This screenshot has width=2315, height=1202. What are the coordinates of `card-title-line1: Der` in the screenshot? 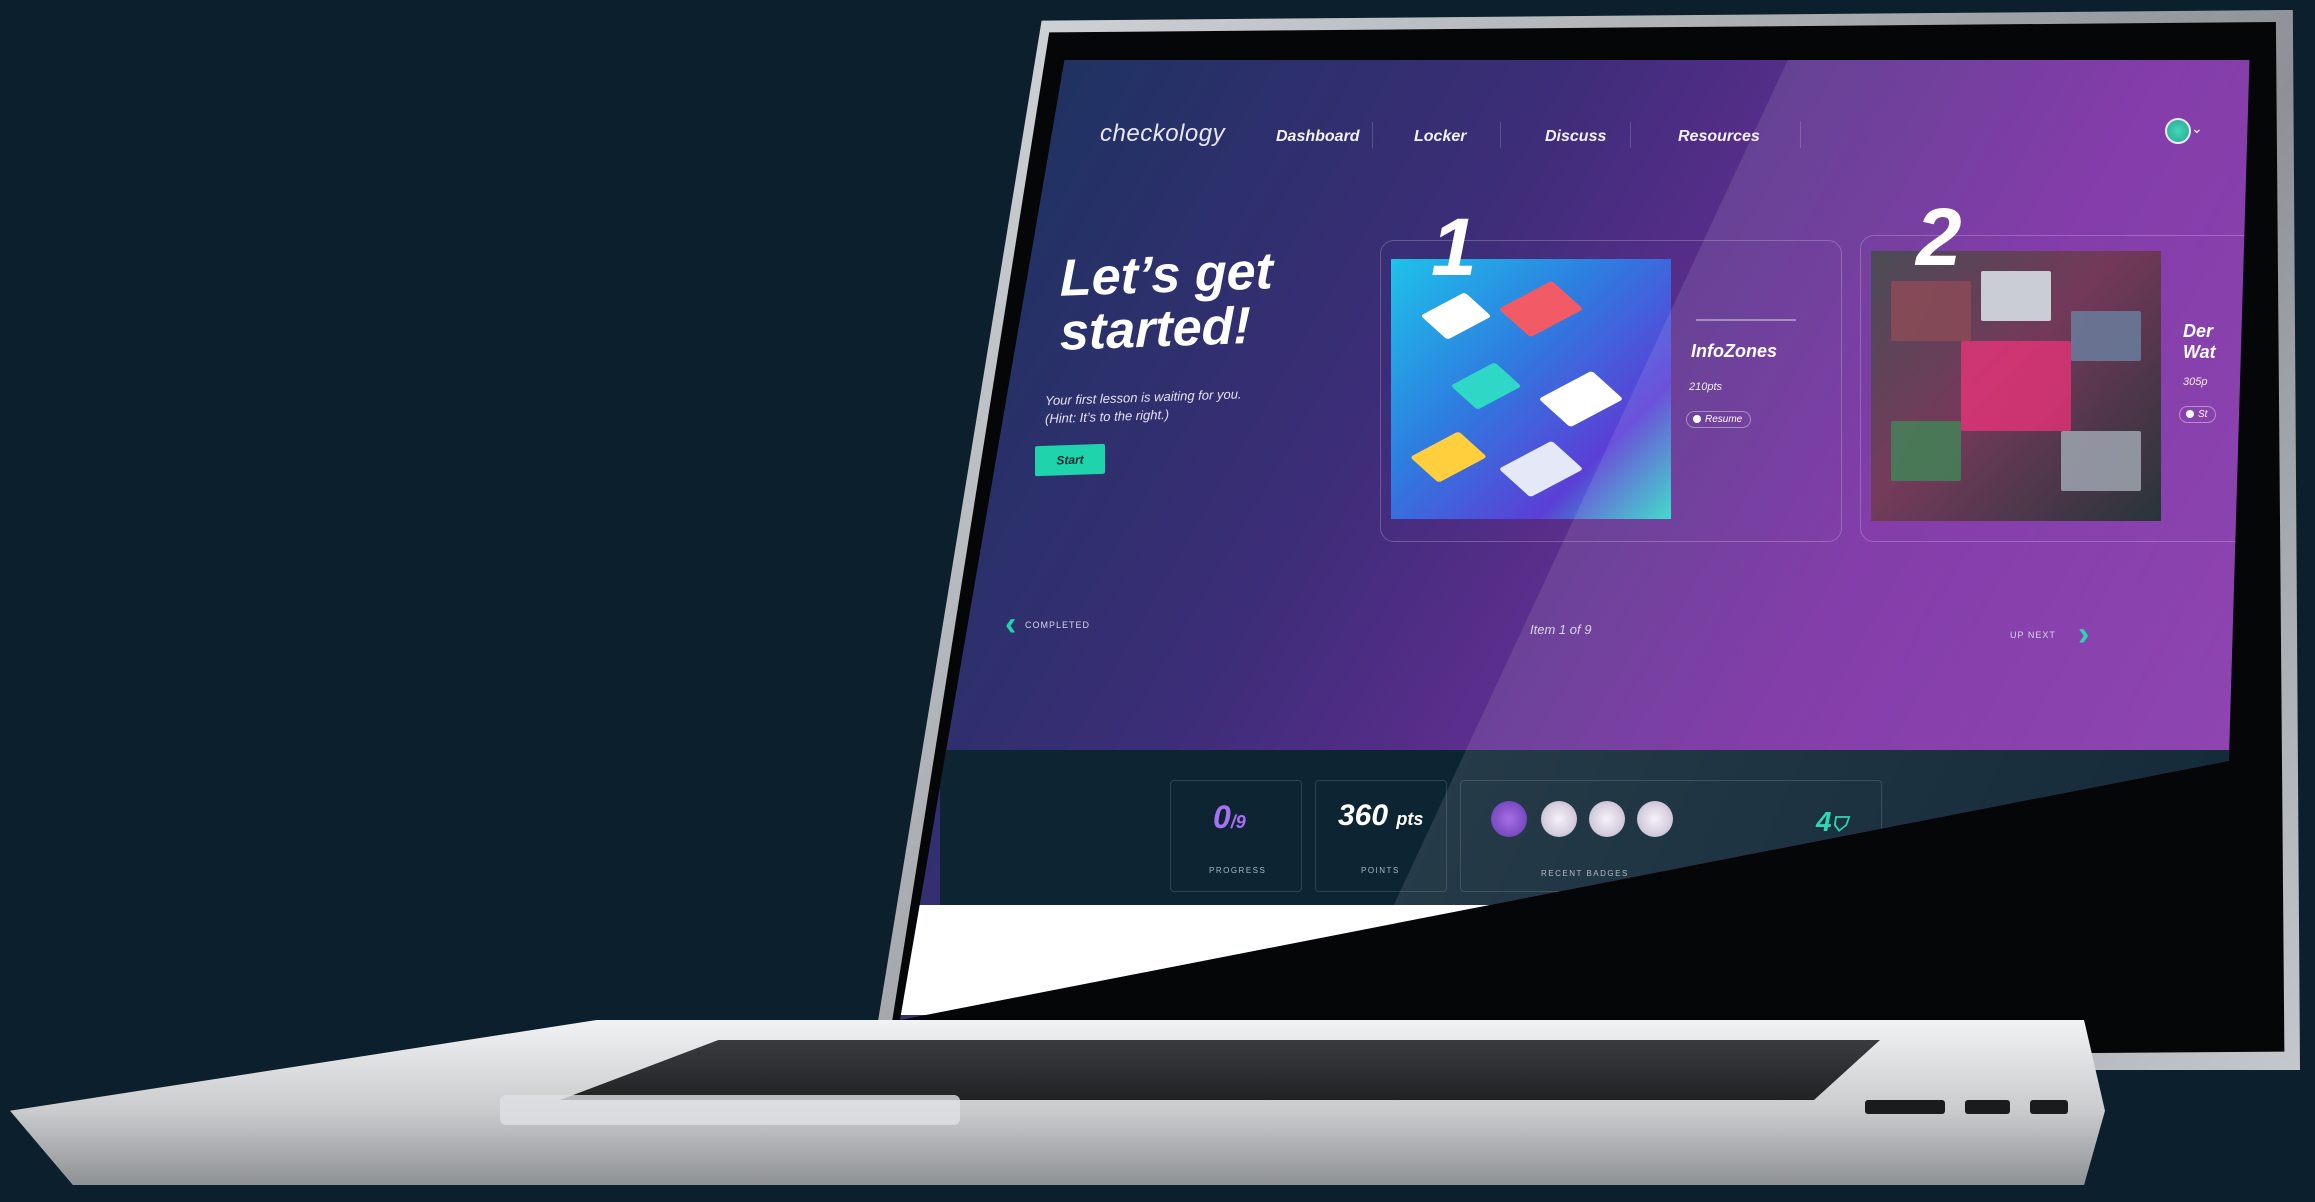 It's located at (2198, 331).